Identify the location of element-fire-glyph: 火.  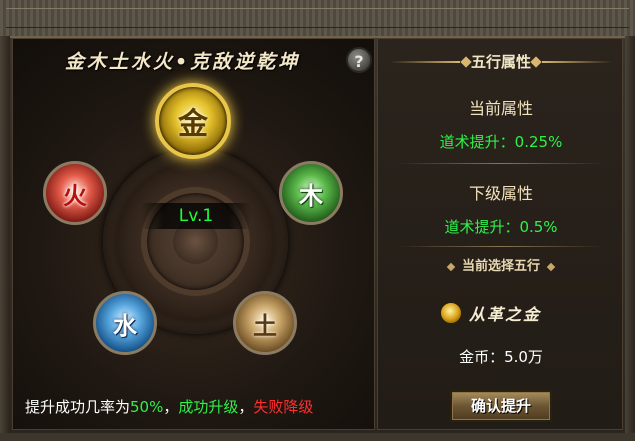
(75, 195).